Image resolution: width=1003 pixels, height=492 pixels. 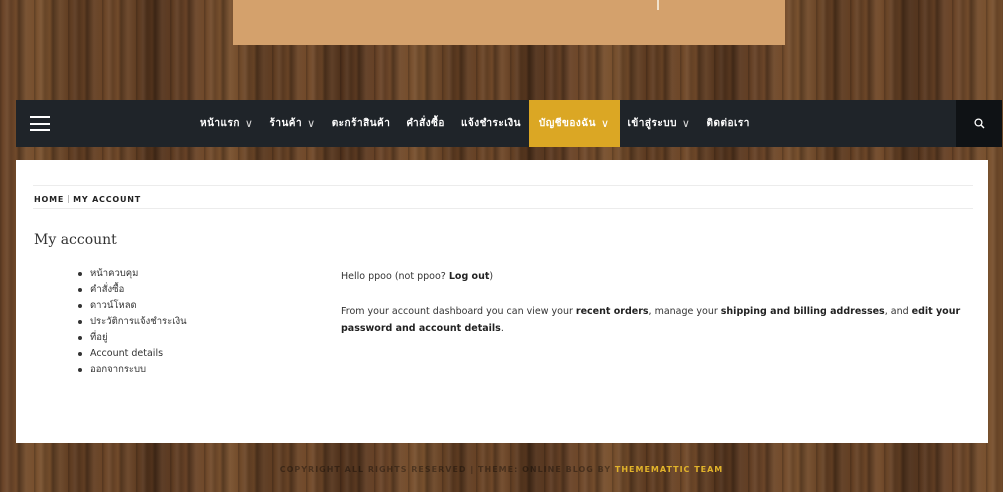 What do you see at coordinates (132, 338) in the screenshot?
I see `account-nav-addresses: ที่อยู่` at bounding box center [132, 338].